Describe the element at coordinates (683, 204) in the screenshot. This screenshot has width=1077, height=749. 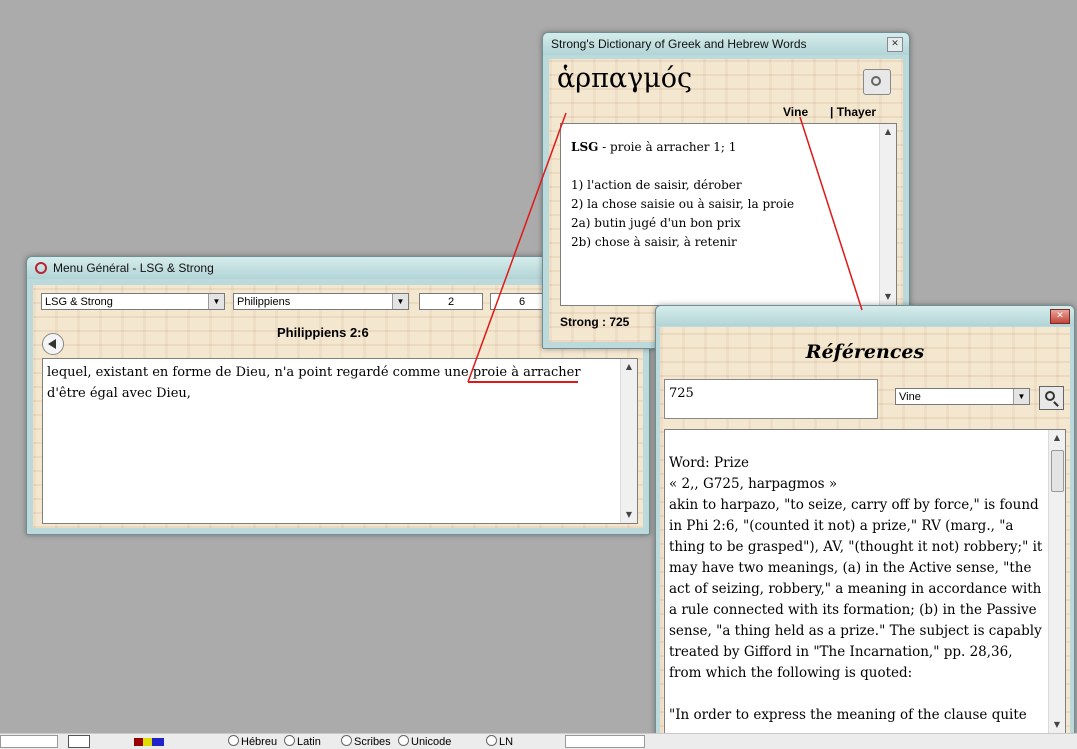
I see `definition-item: 2) la chose saisie ou à saisir, la proie` at that location.